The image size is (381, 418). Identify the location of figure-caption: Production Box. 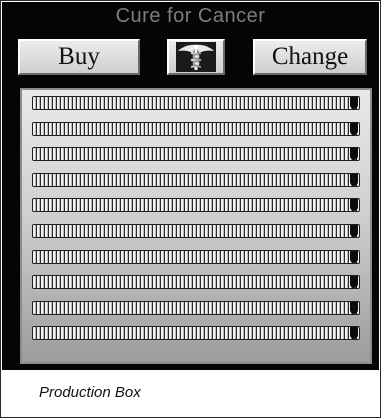
(90, 392).